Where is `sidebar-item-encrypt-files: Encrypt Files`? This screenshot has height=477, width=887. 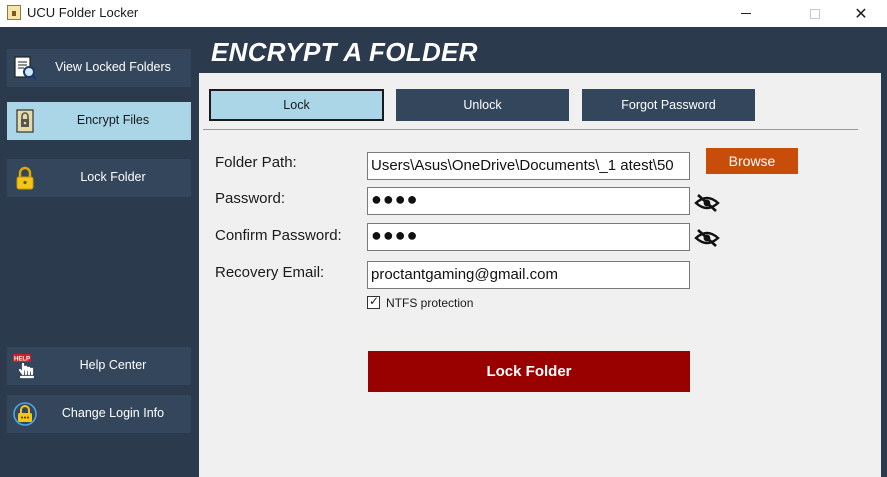 sidebar-item-encrypt-files: Encrypt Files is located at coordinates (99, 121).